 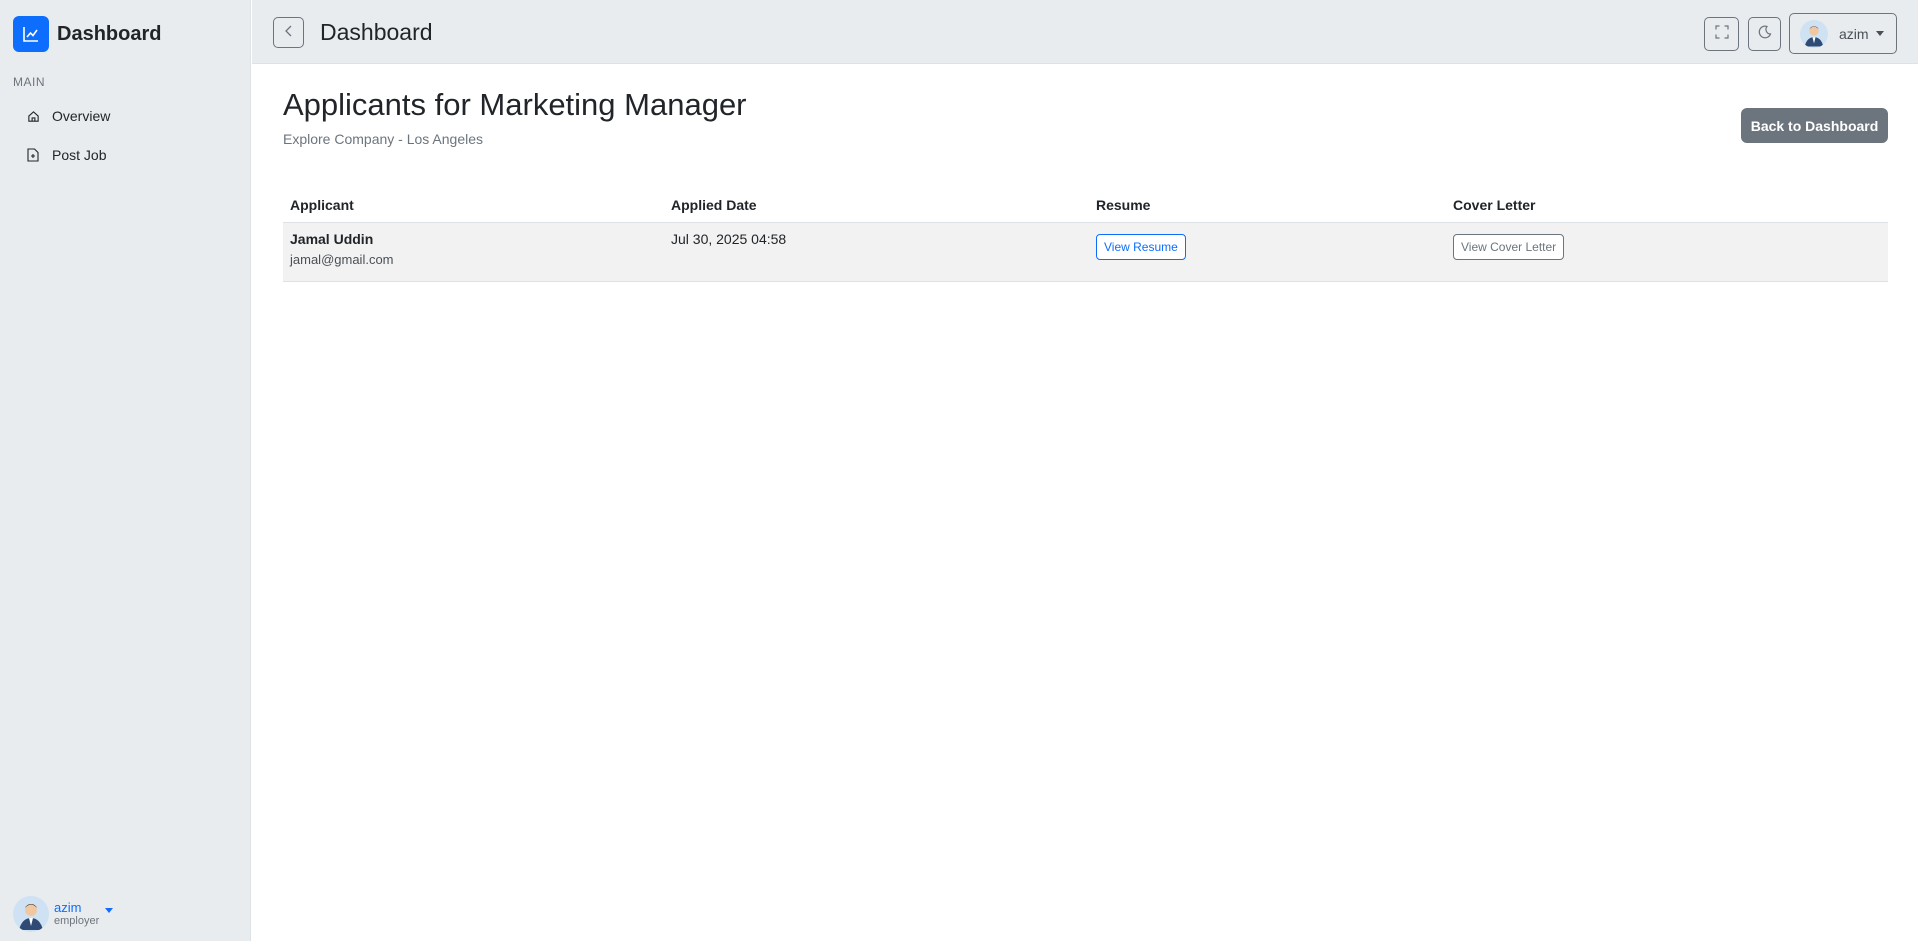 I want to click on view-resume-button: View Resume, so click(x=1141, y=246).